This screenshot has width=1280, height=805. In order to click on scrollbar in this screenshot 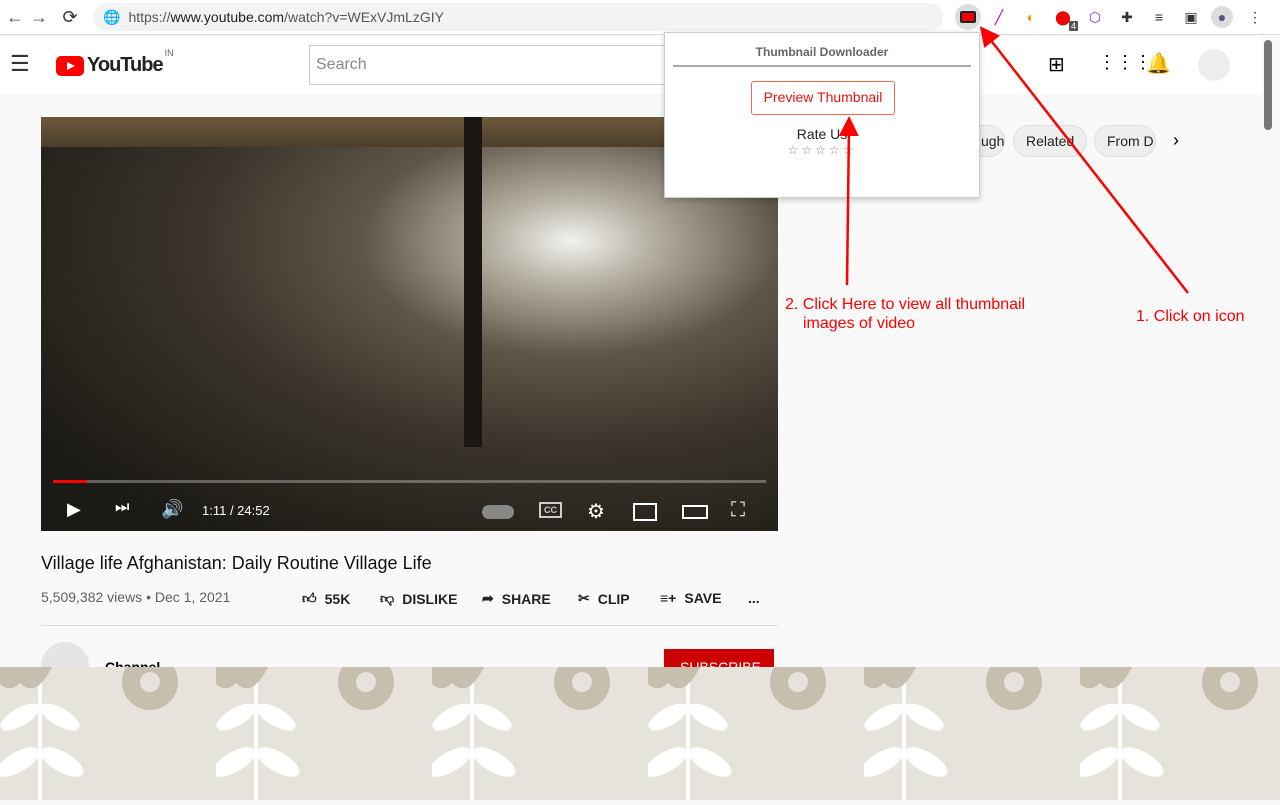, I will do `click(1268, 85)`.